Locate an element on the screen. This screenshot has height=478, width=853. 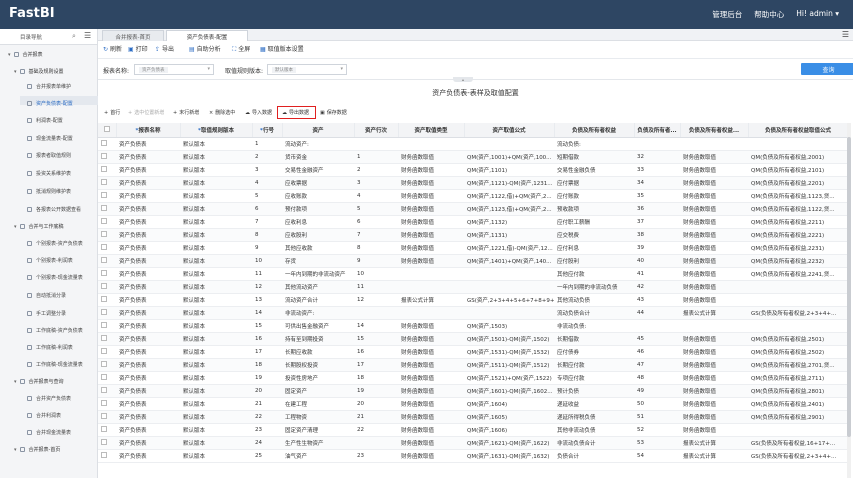
table-cell: 22 is located at coordinates (267, 417).